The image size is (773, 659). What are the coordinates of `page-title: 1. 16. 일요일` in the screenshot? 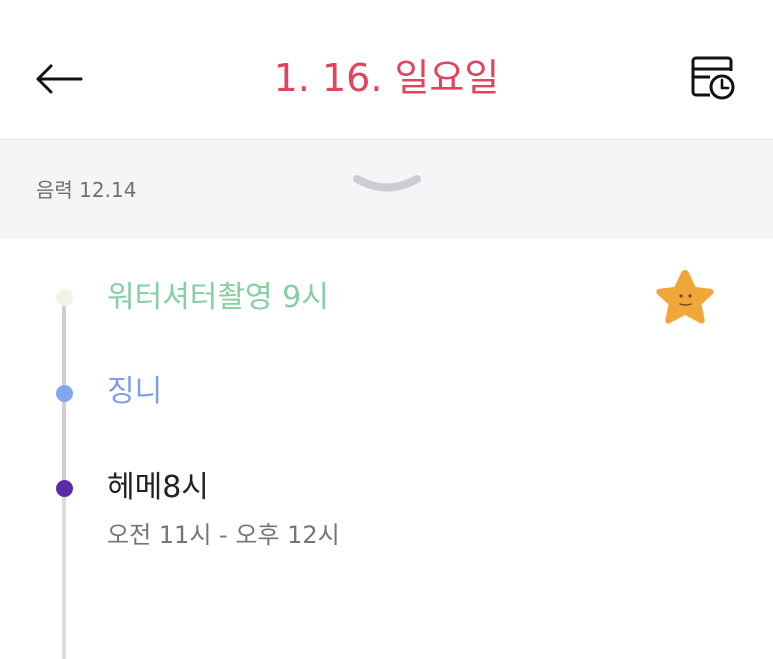 It's located at (386, 78).